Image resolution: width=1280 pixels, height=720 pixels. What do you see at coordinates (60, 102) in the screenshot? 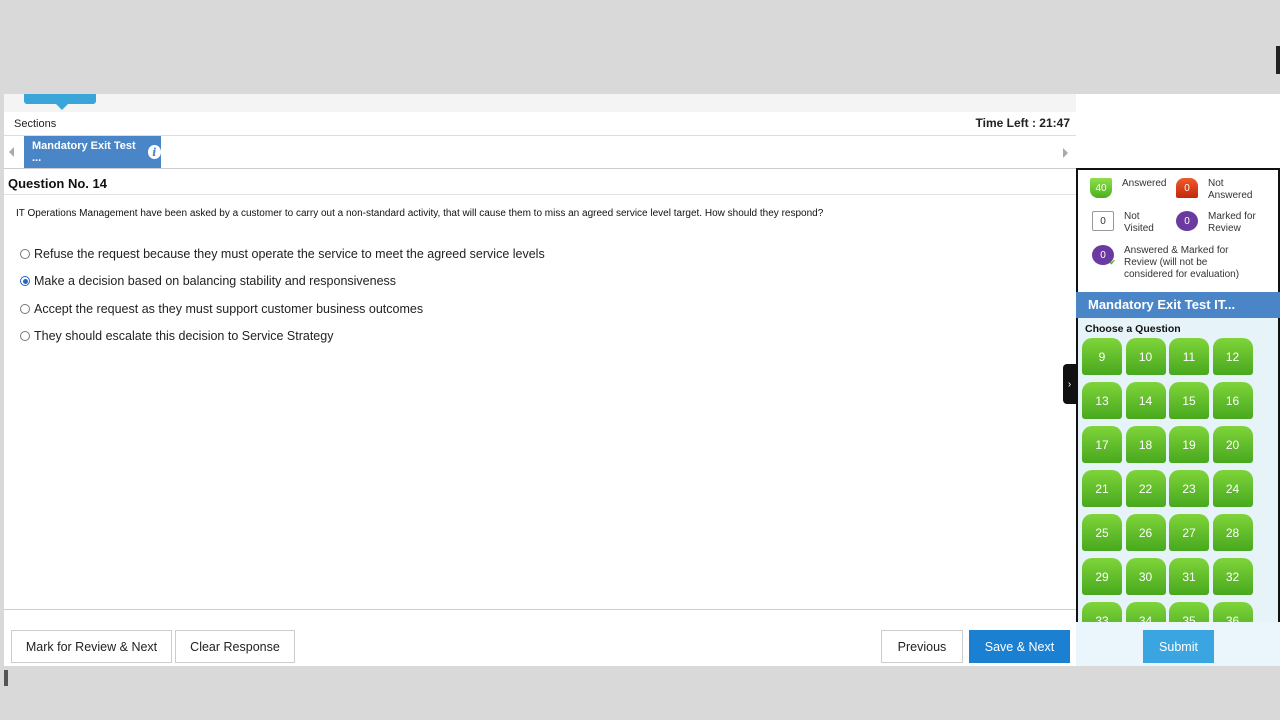
I see `group-tab` at bounding box center [60, 102].